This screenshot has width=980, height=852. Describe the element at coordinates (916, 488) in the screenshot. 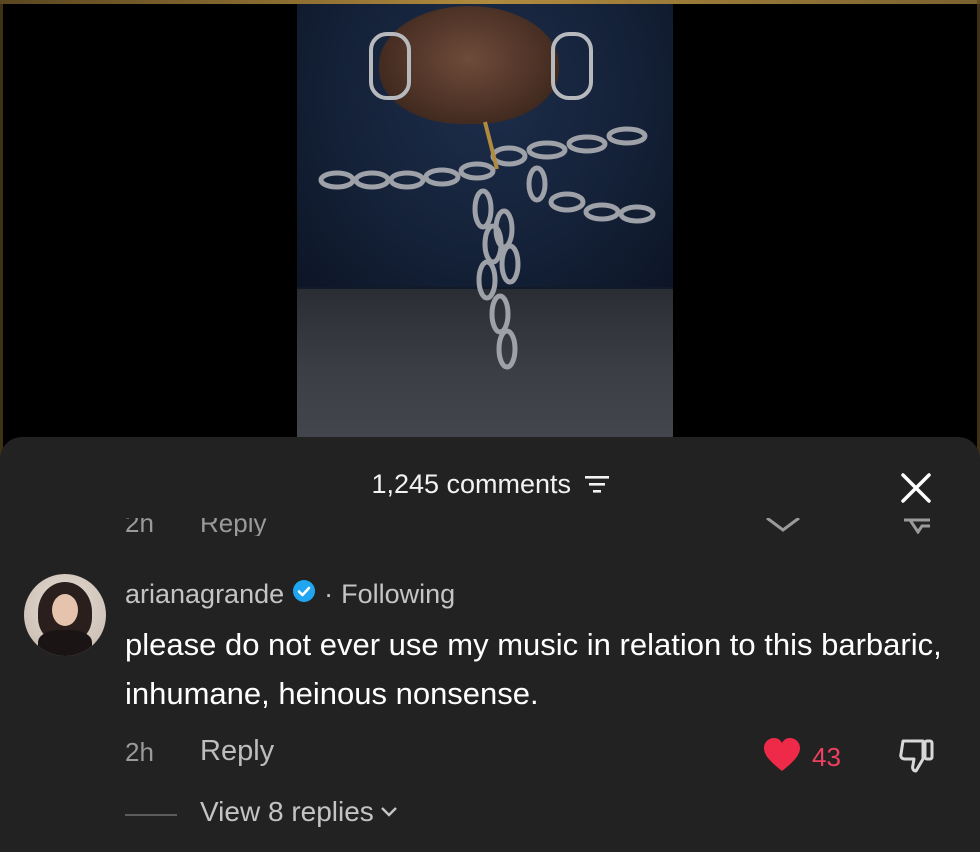

I see `close-icon` at that location.